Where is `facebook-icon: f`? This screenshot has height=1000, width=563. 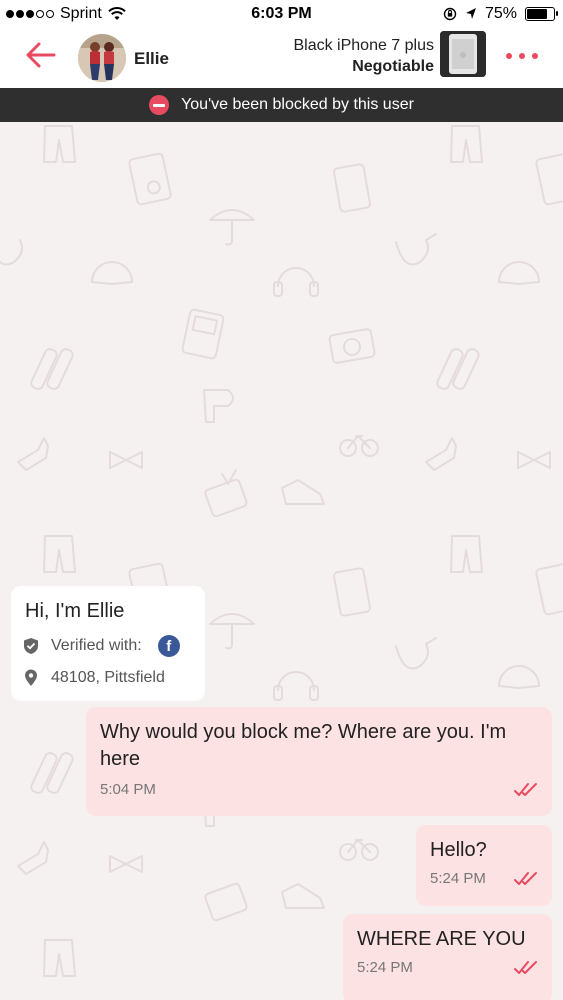
facebook-icon: f is located at coordinates (168, 646).